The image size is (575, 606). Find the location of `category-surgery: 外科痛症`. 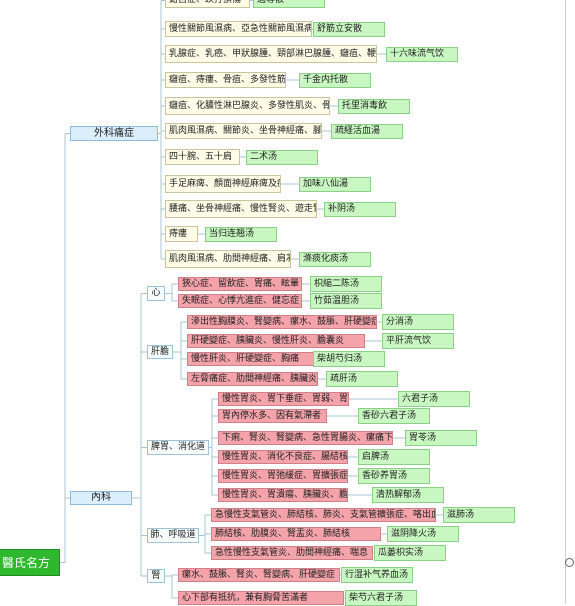

category-surgery: 外科痛症 is located at coordinates (114, 133).